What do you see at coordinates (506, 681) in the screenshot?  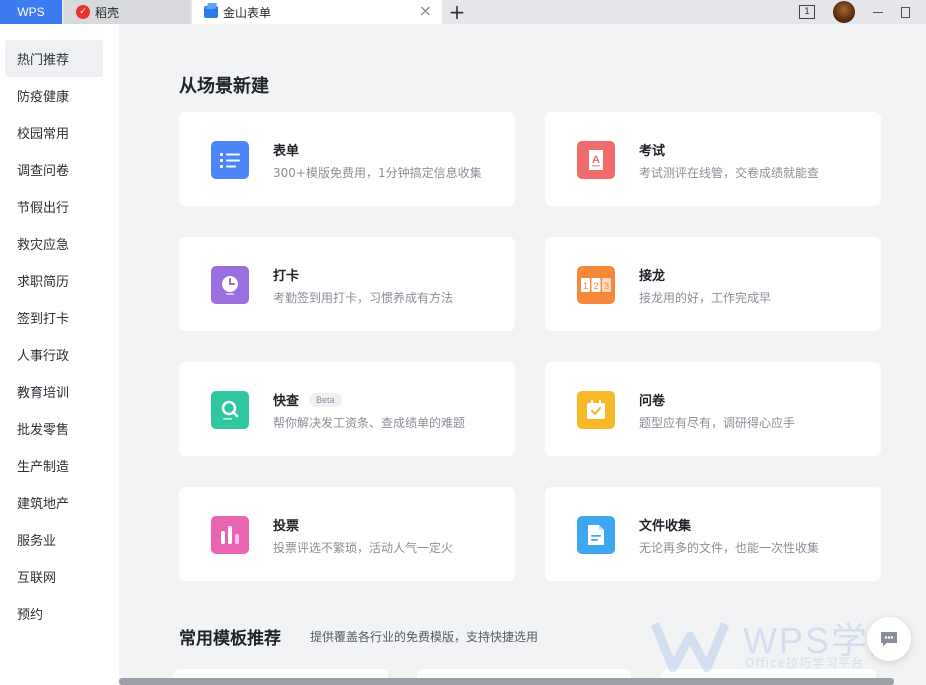 I see `horizontal-scrollbar` at bounding box center [506, 681].